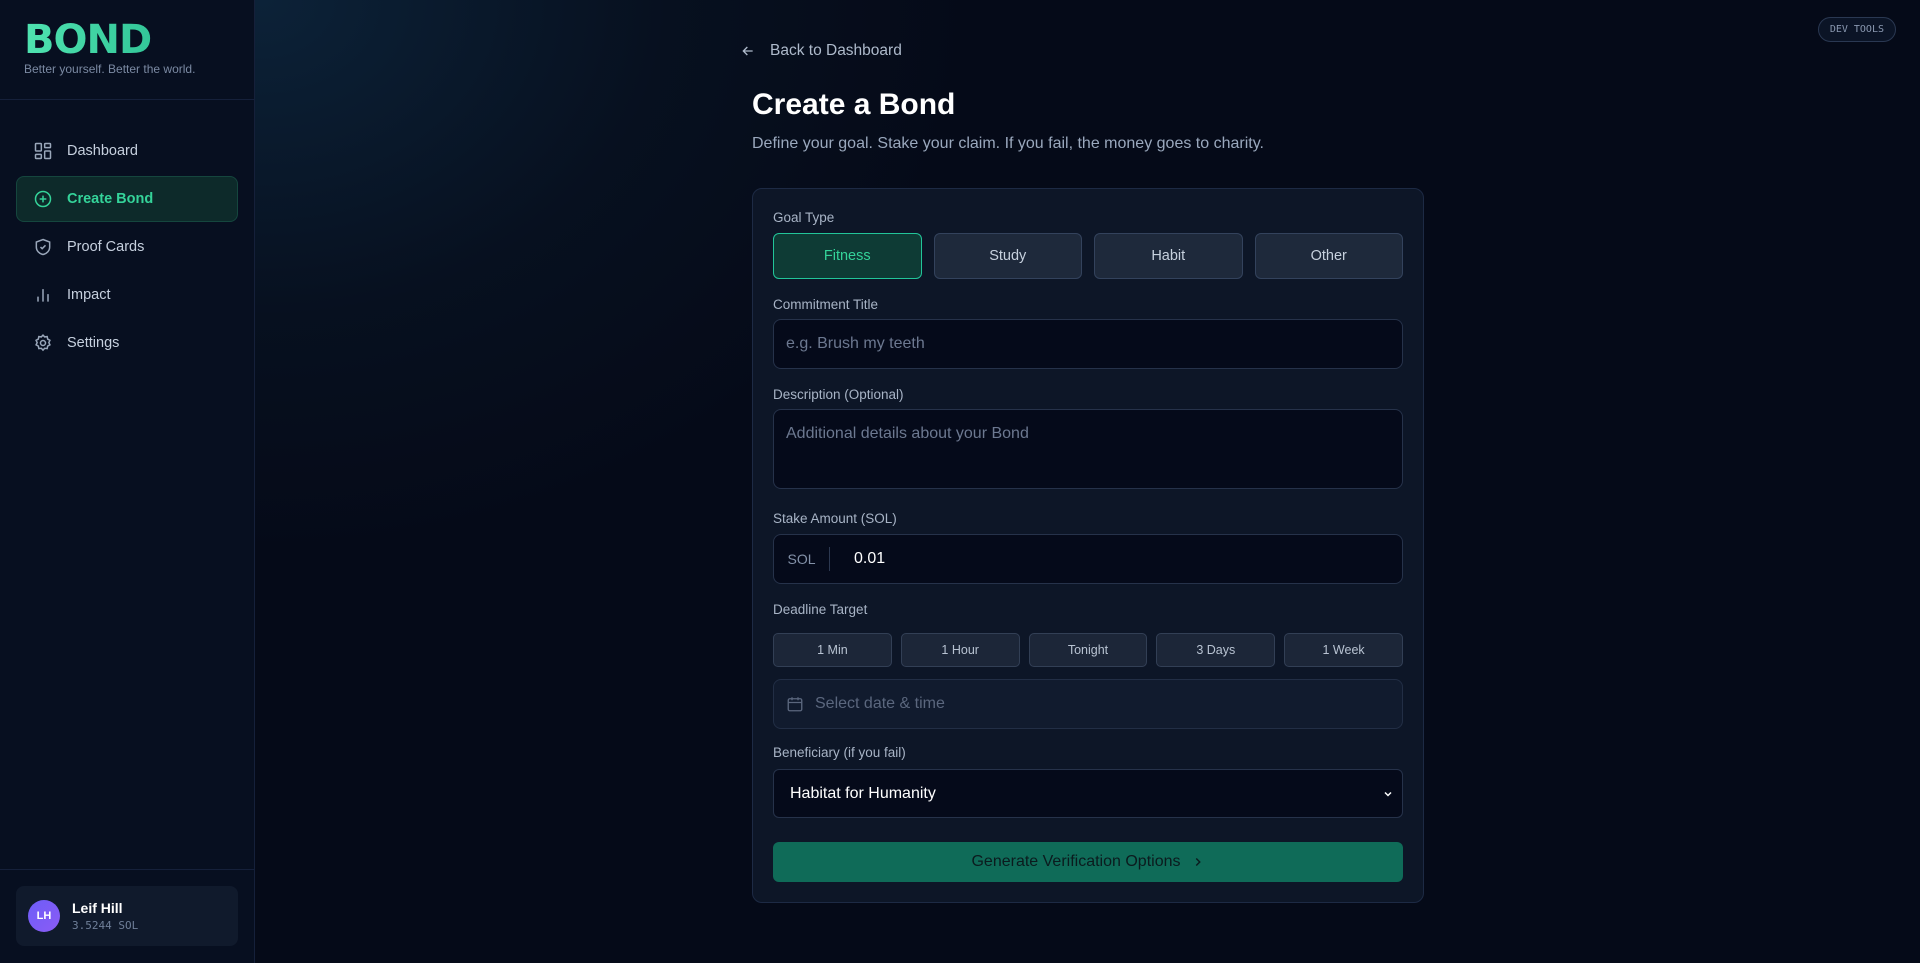  Describe the element at coordinates (835, 518) in the screenshot. I see `stake-amount-label: Stake Amount (SOL)` at that location.